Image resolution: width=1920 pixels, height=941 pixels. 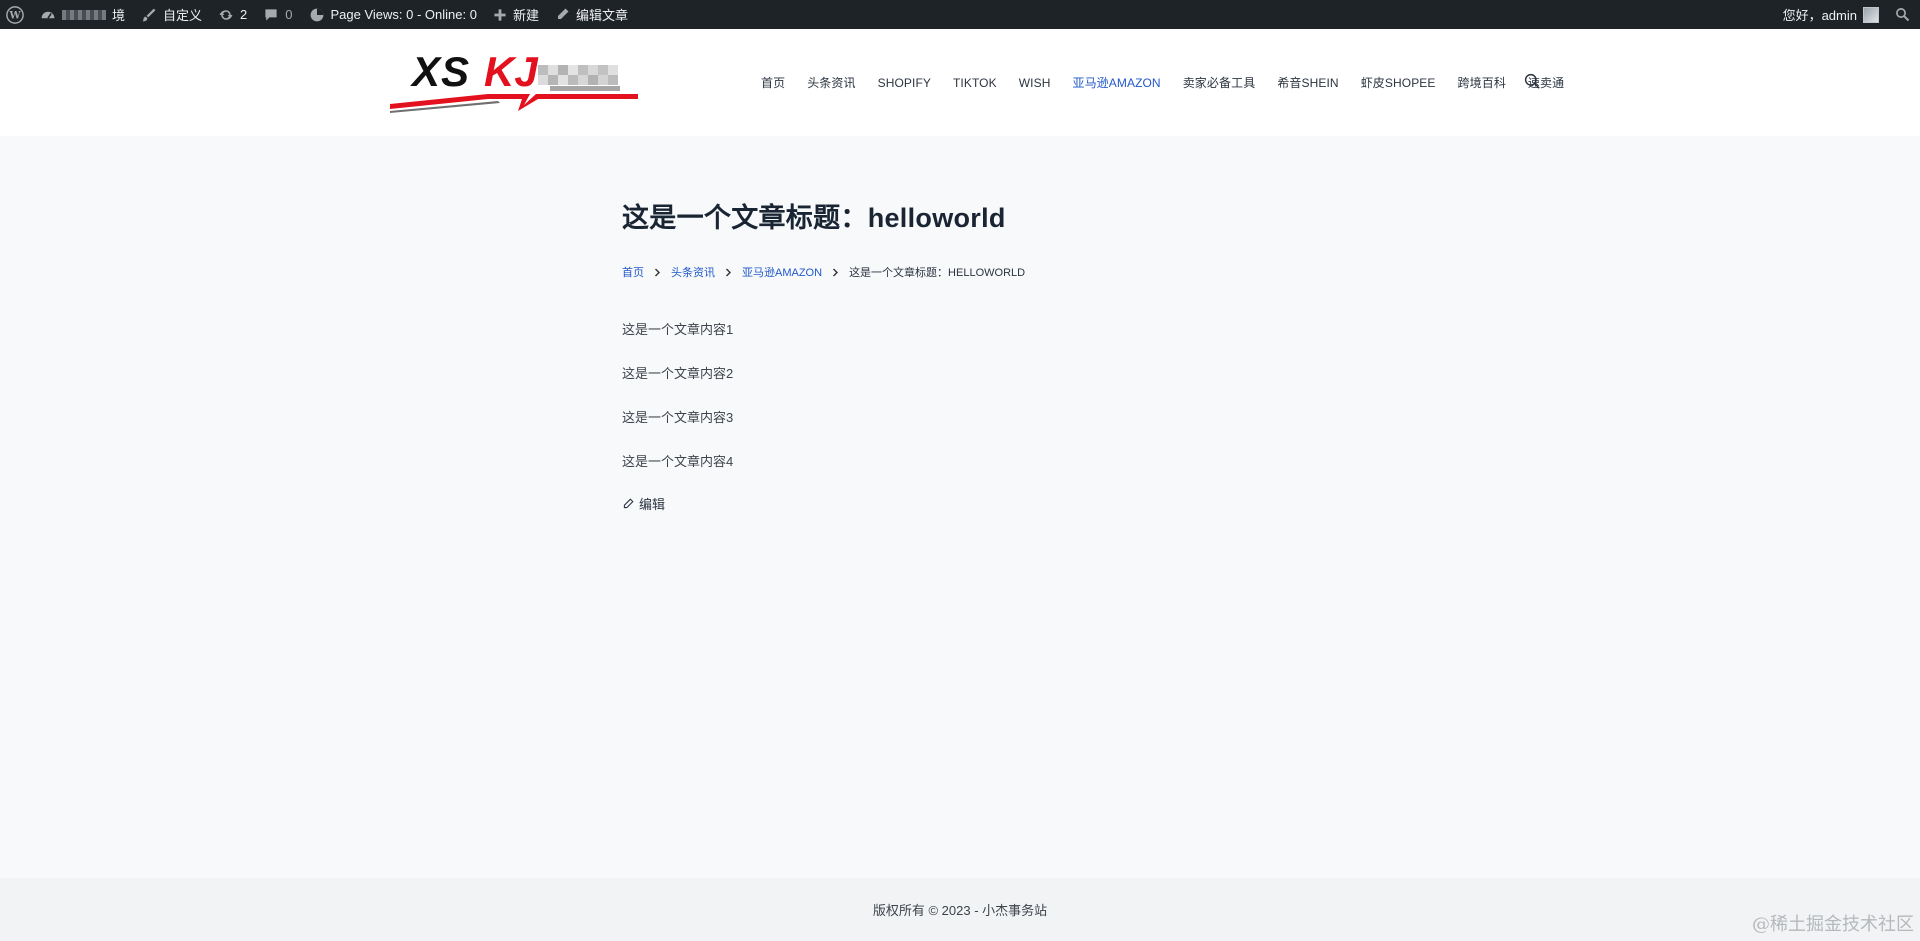 What do you see at coordinates (579, 78) in the screenshot?
I see `logo-blurred-region` at bounding box center [579, 78].